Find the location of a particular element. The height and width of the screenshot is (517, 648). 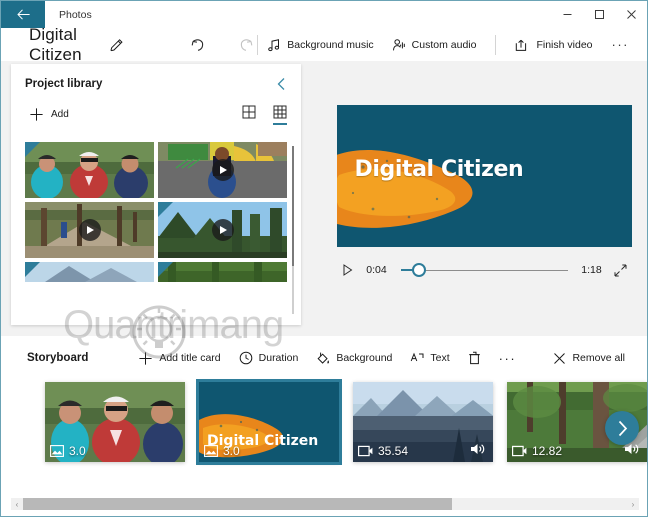

music-note-icon is located at coordinates (274, 44).